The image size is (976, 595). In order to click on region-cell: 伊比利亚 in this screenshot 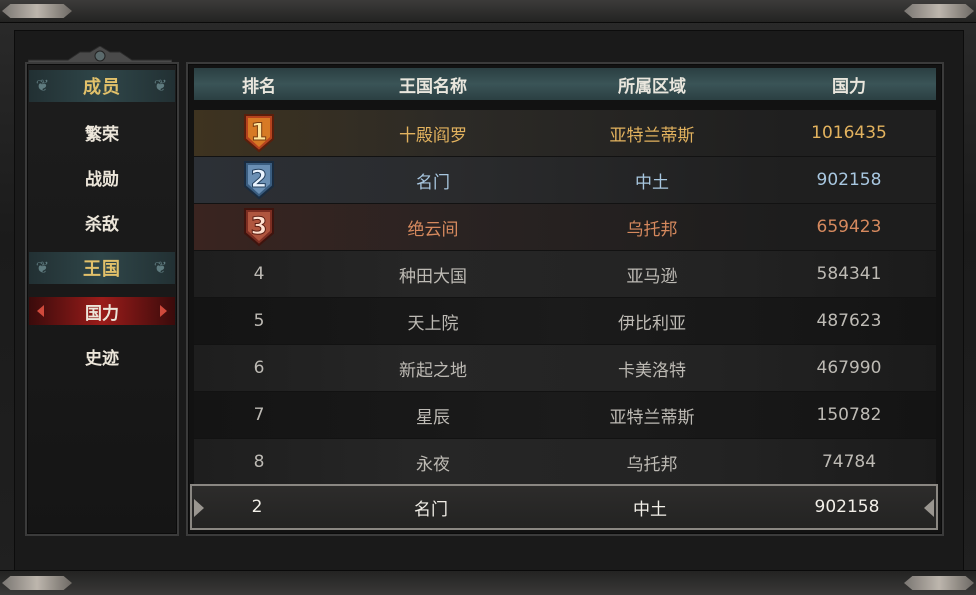, I will do `click(652, 323)`.